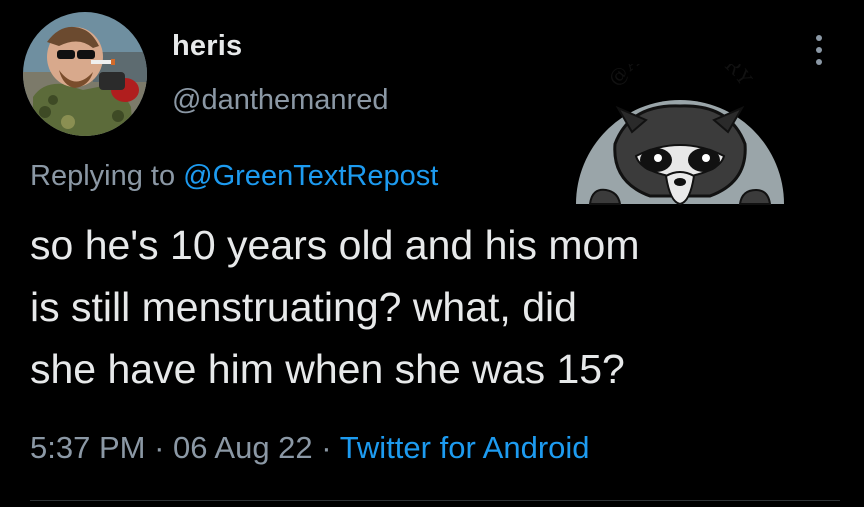  Describe the element at coordinates (819, 50) in the screenshot. I see `more-vertical-icon` at that location.